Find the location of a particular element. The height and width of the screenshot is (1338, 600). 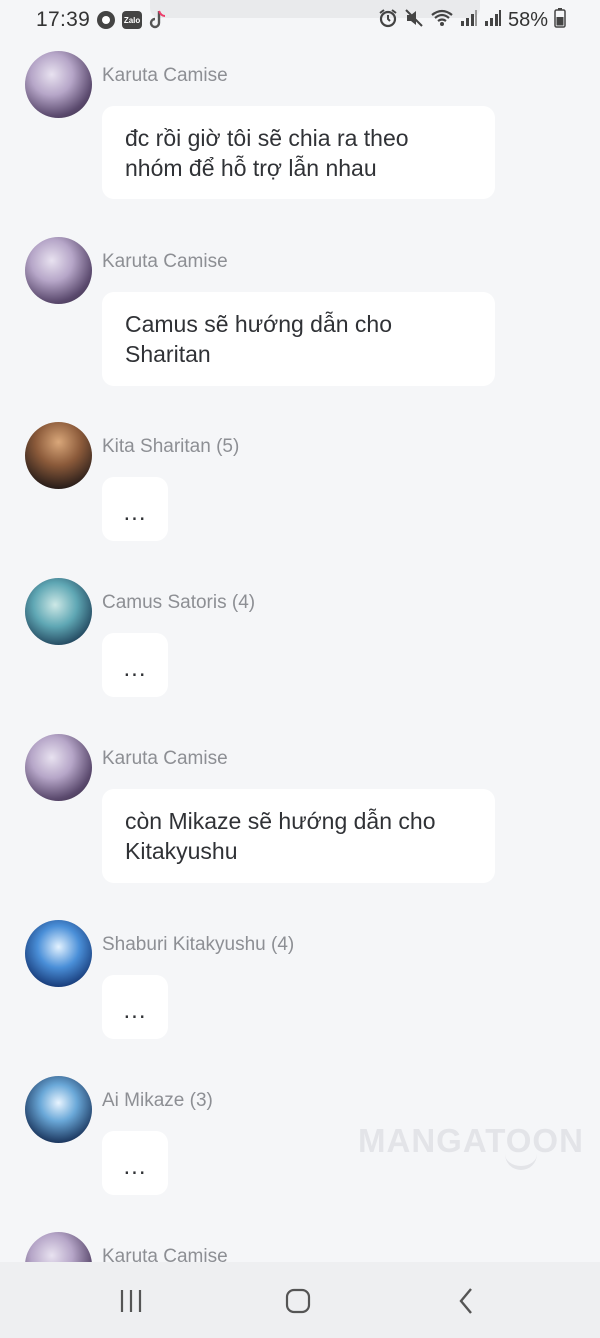

alarm-icon is located at coordinates (388, 20).